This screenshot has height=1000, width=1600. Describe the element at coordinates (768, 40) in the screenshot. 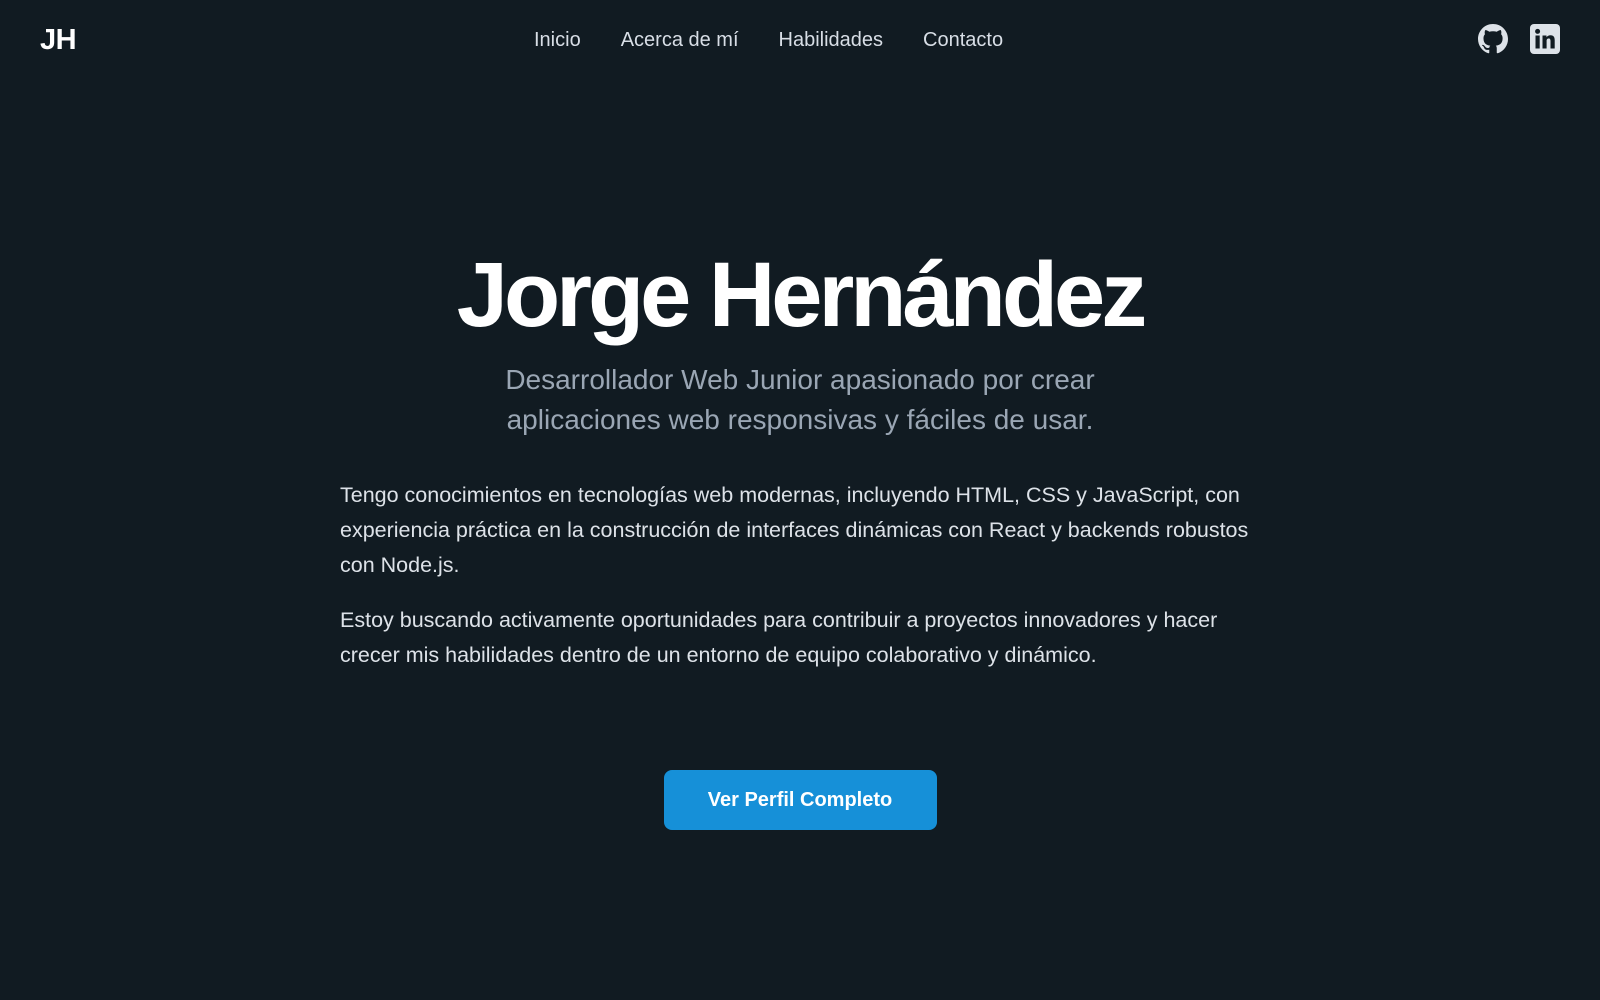

I see `main-nav: Inicio Acerca de mí Habilidades Contacto` at that location.